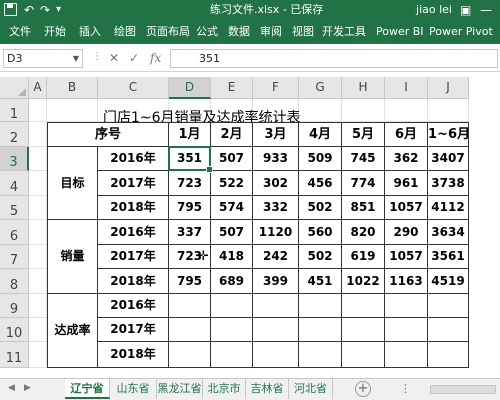 The image size is (500, 400). What do you see at coordinates (448, 208) in the screenshot?
I see `value-cell: 4112` at bounding box center [448, 208].